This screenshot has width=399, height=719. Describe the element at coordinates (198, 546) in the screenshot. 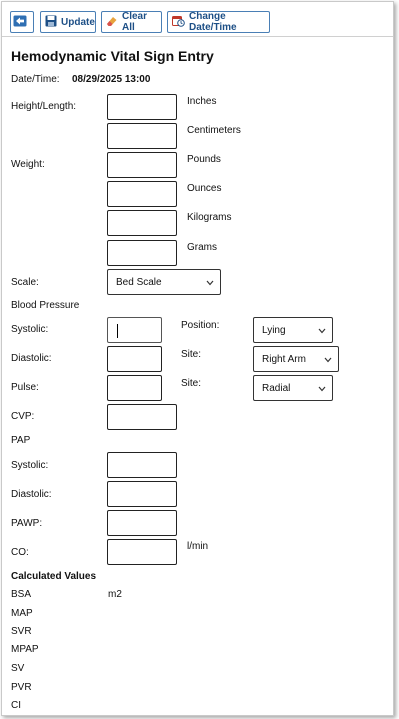

I see `co-unit: l/min` at that location.